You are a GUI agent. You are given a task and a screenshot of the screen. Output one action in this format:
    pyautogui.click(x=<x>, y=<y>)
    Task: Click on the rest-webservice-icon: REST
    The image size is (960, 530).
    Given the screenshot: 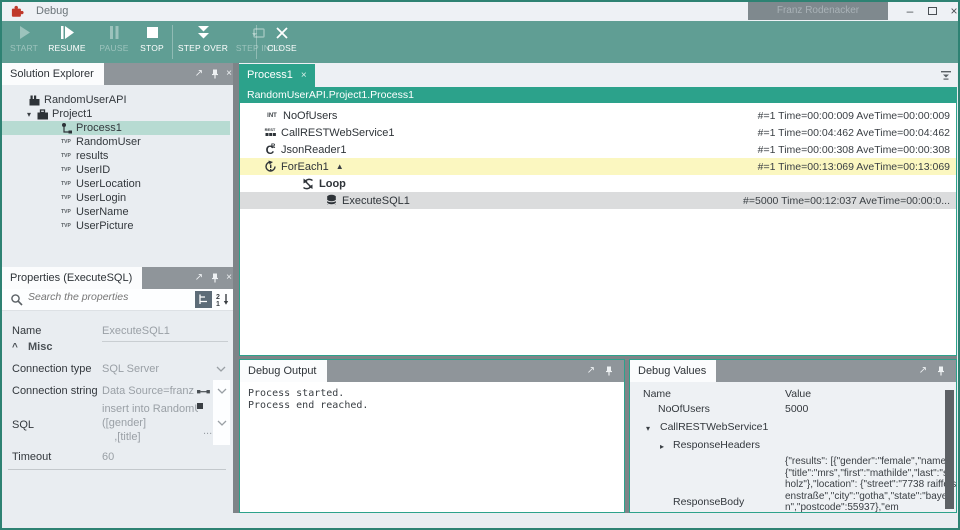 What is the action you would take?
    pyautogui.click(x=270, y=132)
    